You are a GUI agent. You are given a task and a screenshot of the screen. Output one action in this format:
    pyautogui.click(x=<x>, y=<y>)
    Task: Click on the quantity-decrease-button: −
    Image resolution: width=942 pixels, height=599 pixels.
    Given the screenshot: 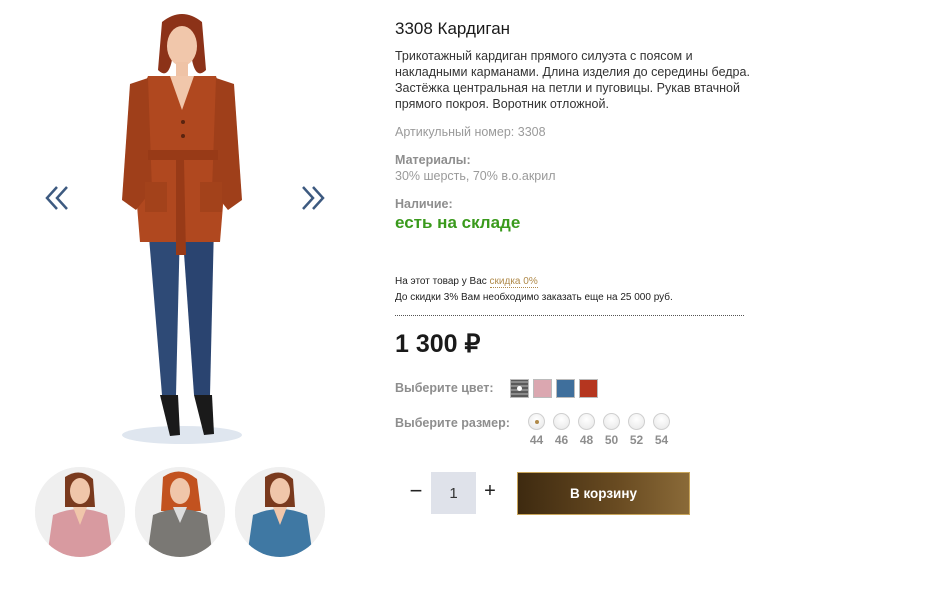 What is the action you would take?
    pyautogui.click(x=416, y=492)
    